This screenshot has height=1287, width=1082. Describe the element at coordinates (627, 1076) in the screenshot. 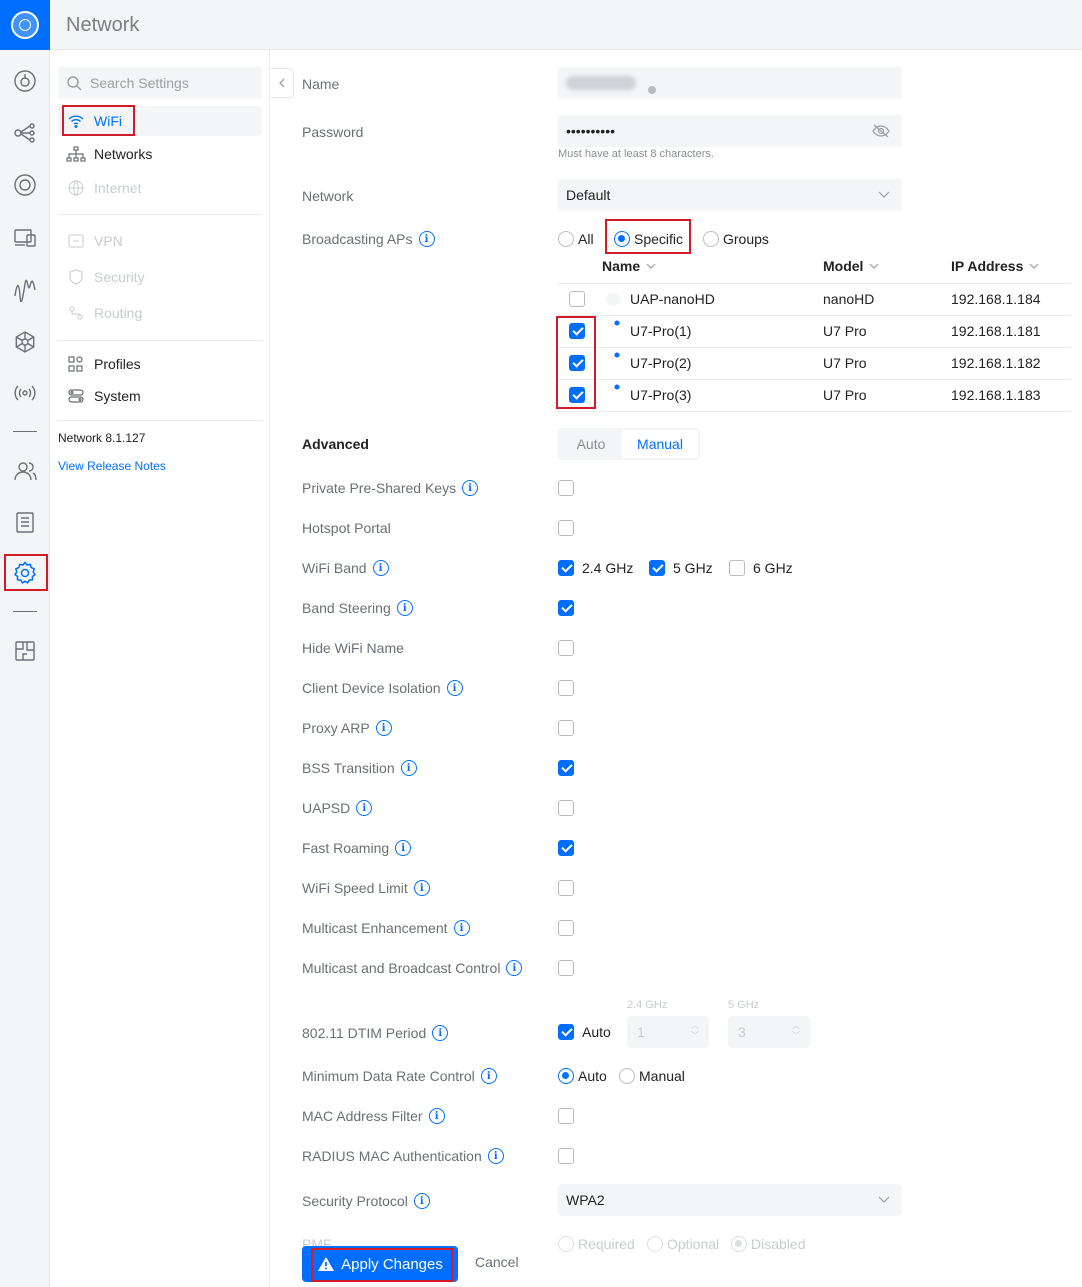

I see `min-rate-manual-radio` at that location.